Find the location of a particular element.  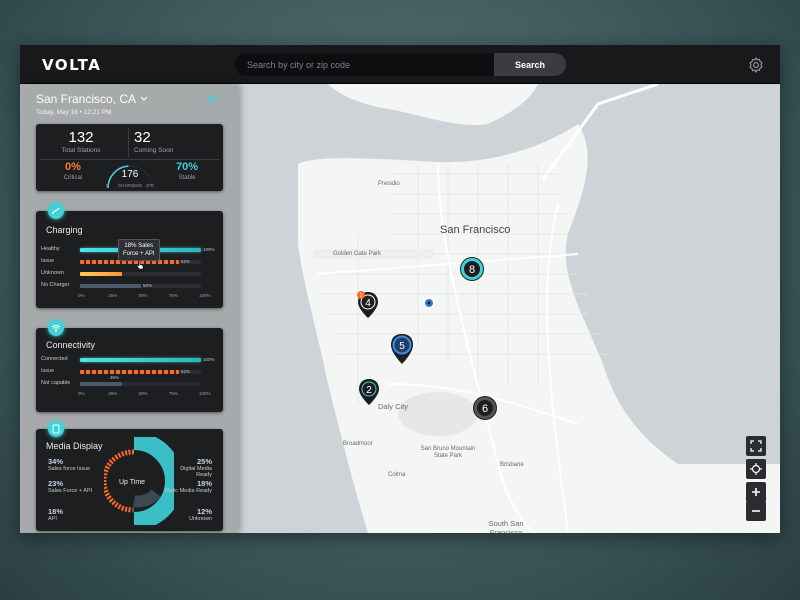

fullscreen-button is located at coordinates (756, 446).